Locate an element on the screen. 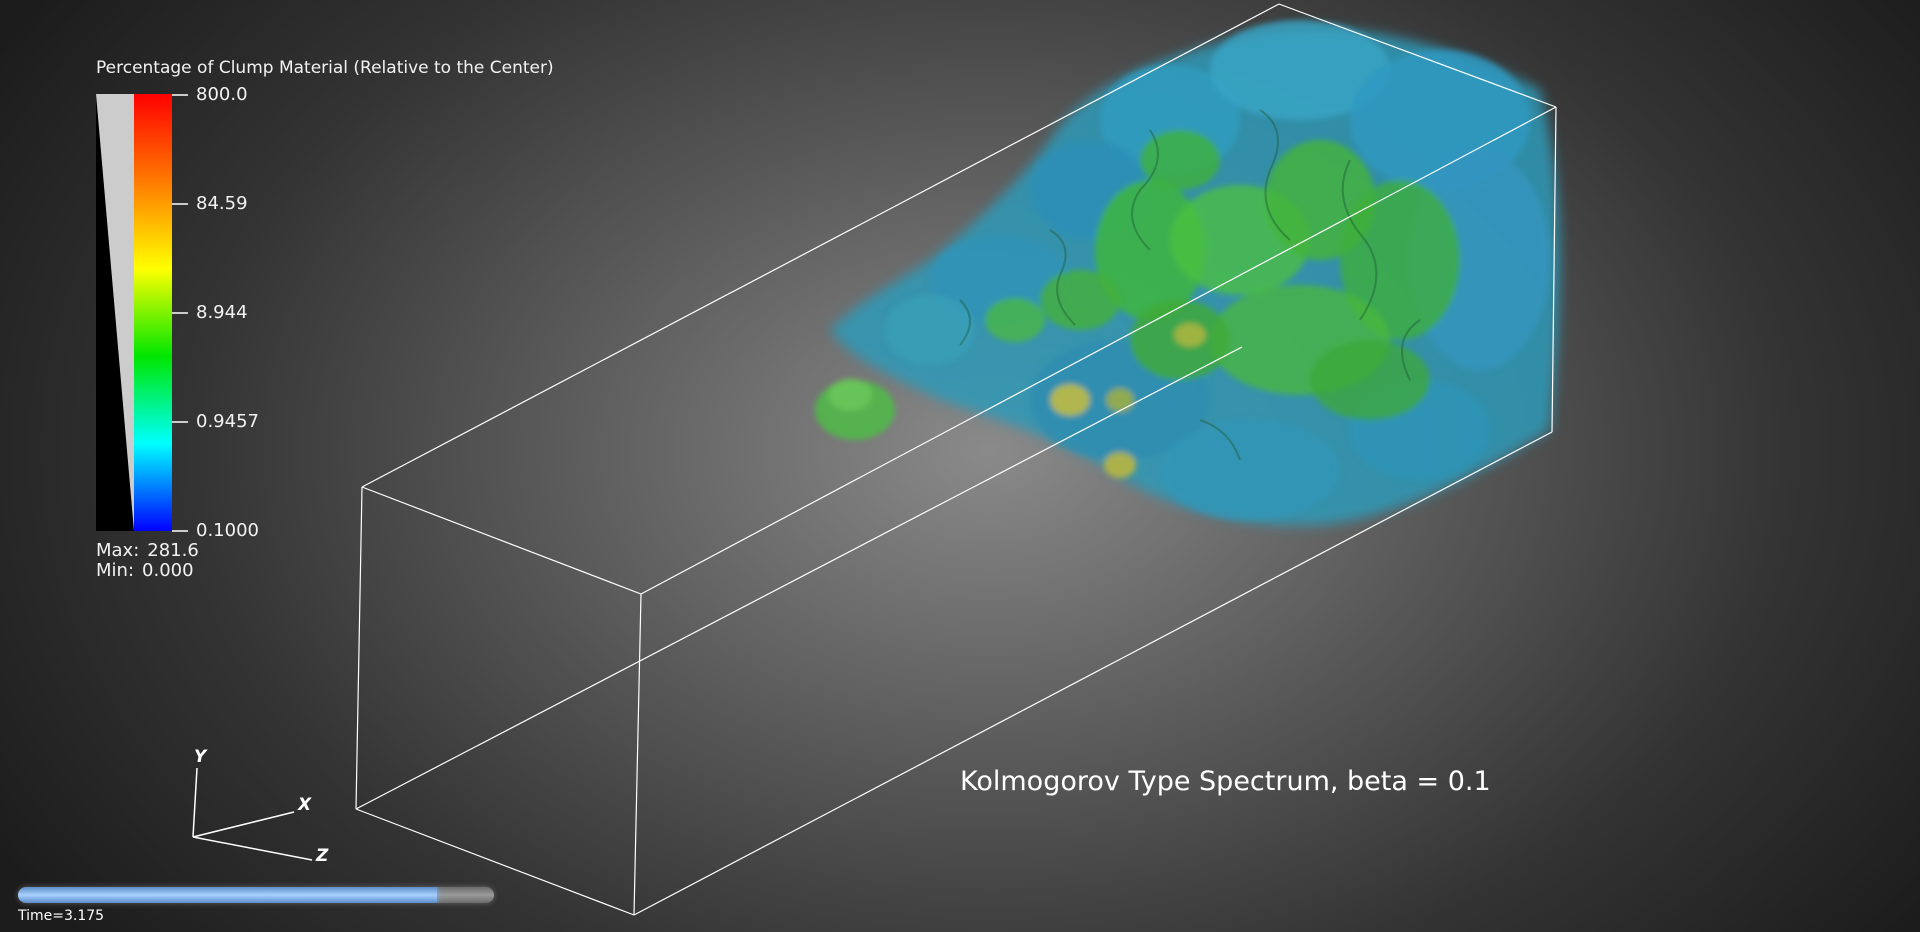  time-readout: Time=3.175 is located at coordinates (61, 916).